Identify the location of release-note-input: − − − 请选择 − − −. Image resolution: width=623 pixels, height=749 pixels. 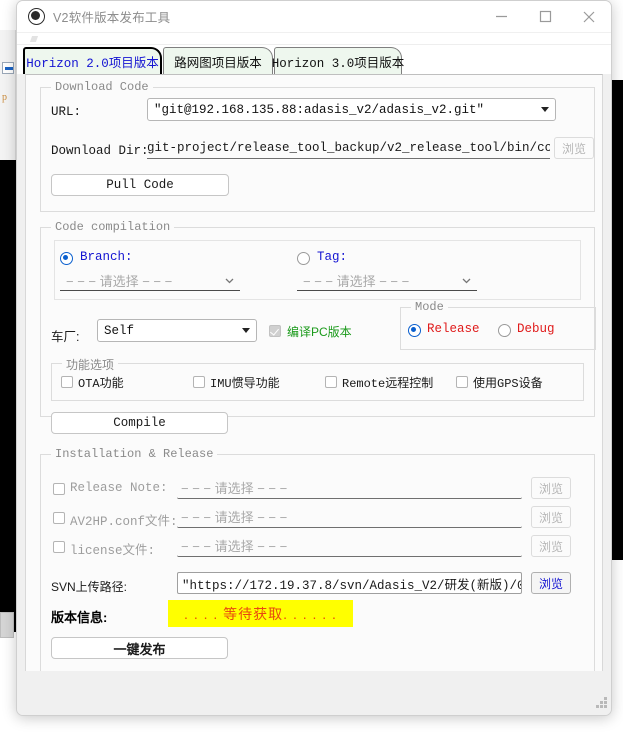
(349, 488).